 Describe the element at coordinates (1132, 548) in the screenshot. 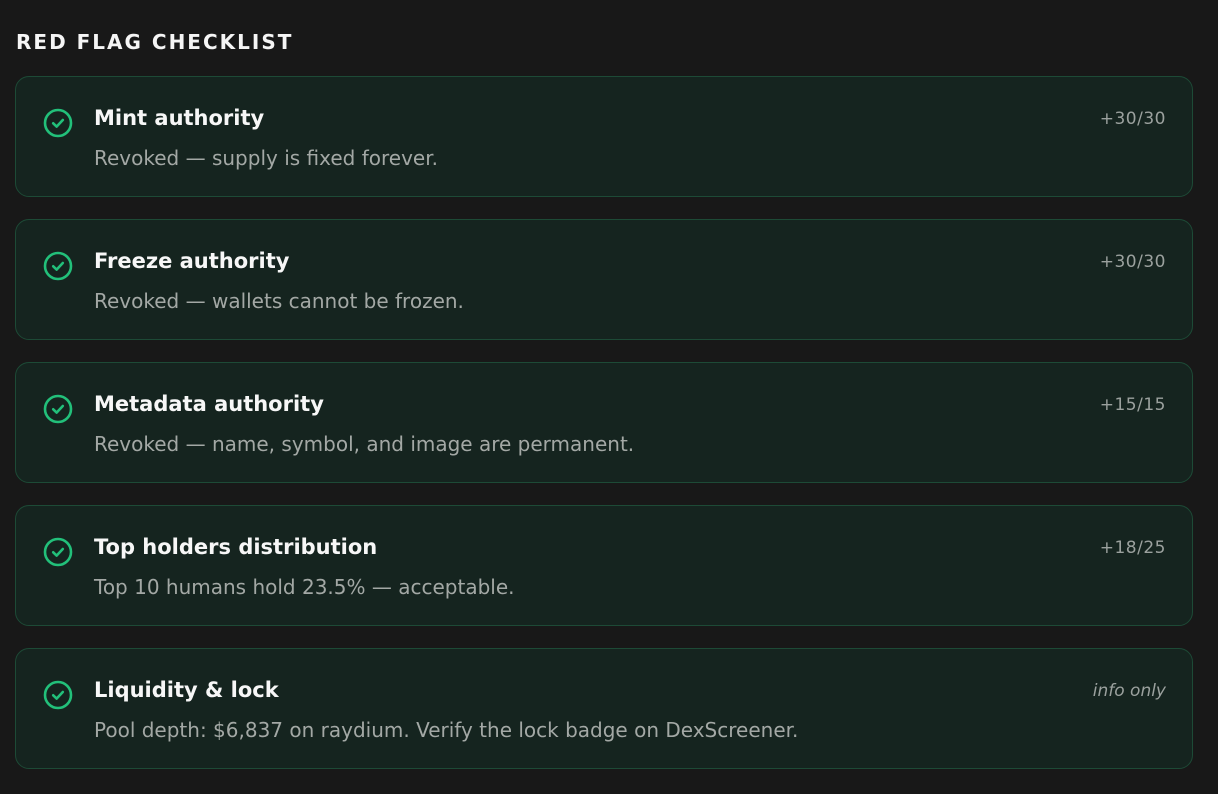

I see `item-score: +18/25` at that location.